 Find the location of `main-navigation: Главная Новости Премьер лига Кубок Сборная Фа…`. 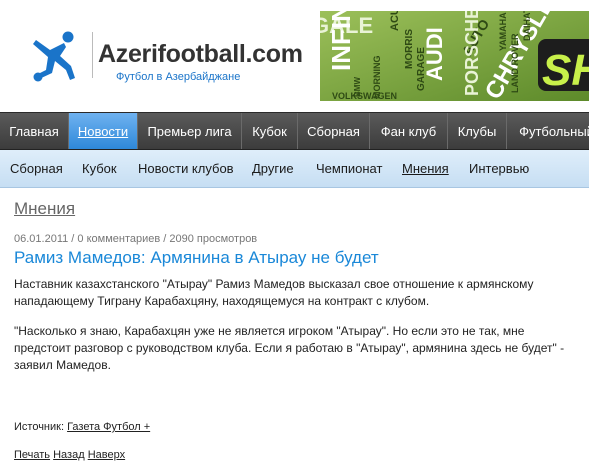

main-navigation: Главная Новости Премьер лига Кубок Сборная Фа… is located at coordinates (294, 131).